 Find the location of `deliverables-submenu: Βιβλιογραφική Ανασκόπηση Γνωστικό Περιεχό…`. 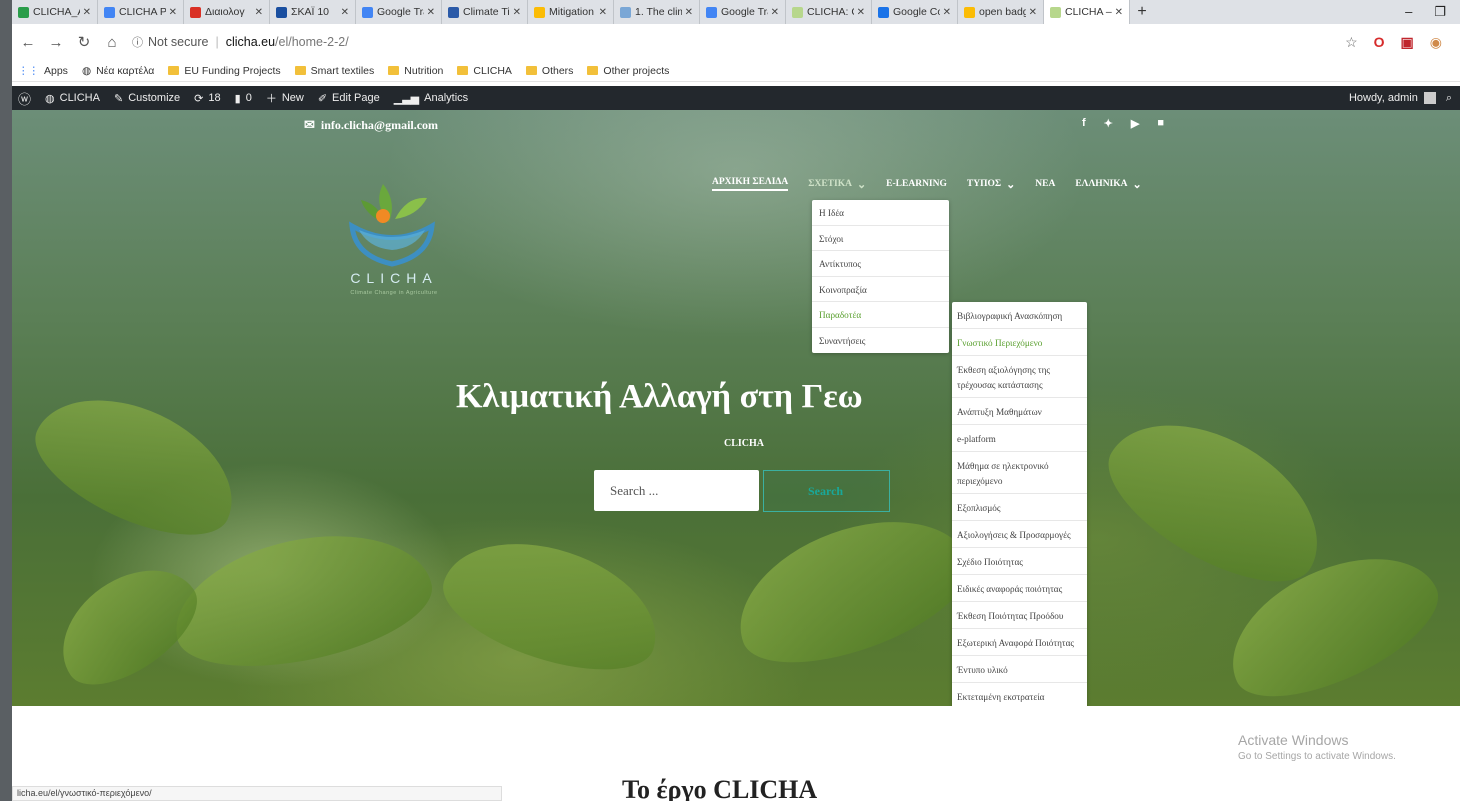

deliverables-submenu: Βιβλιογραφική Ανασκόπηση Γνωστικό Περιεχό… is located at coordinates (1019, 504).